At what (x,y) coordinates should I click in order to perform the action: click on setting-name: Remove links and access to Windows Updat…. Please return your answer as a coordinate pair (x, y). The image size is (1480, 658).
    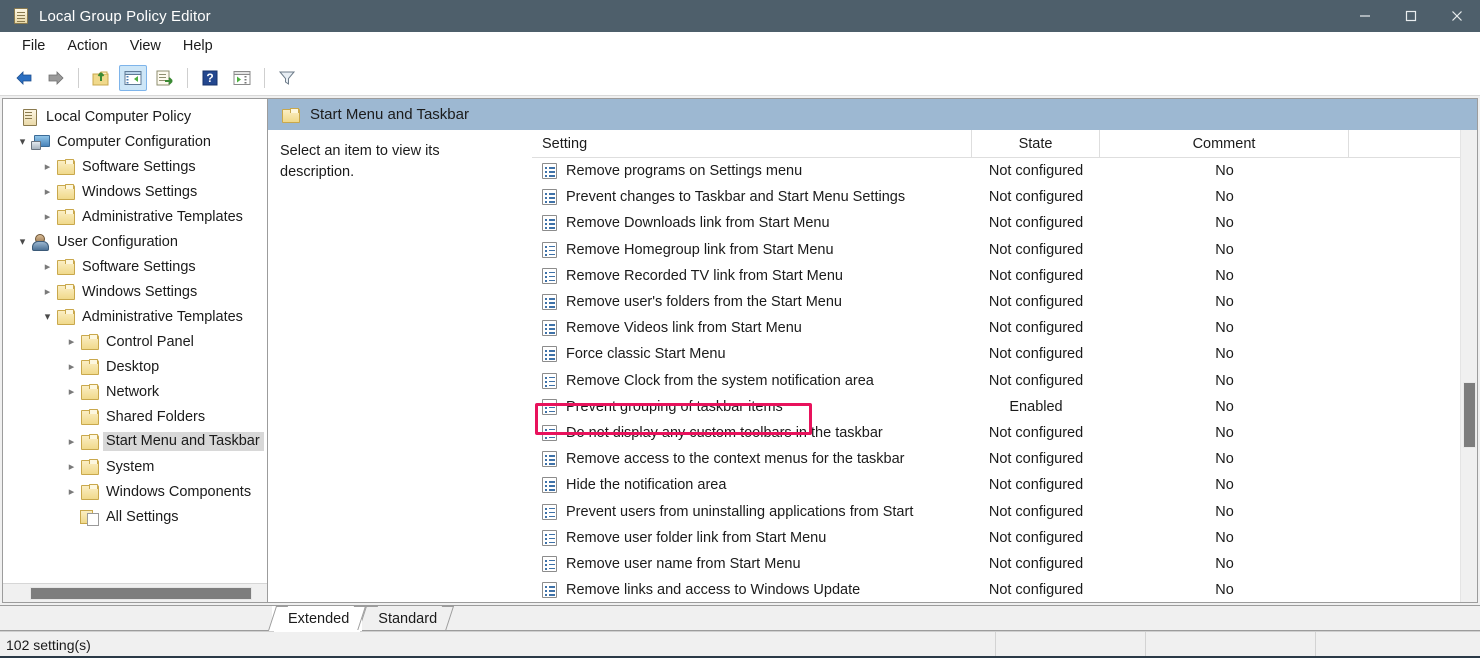
    Looking at the image, I should click on (713, 590).